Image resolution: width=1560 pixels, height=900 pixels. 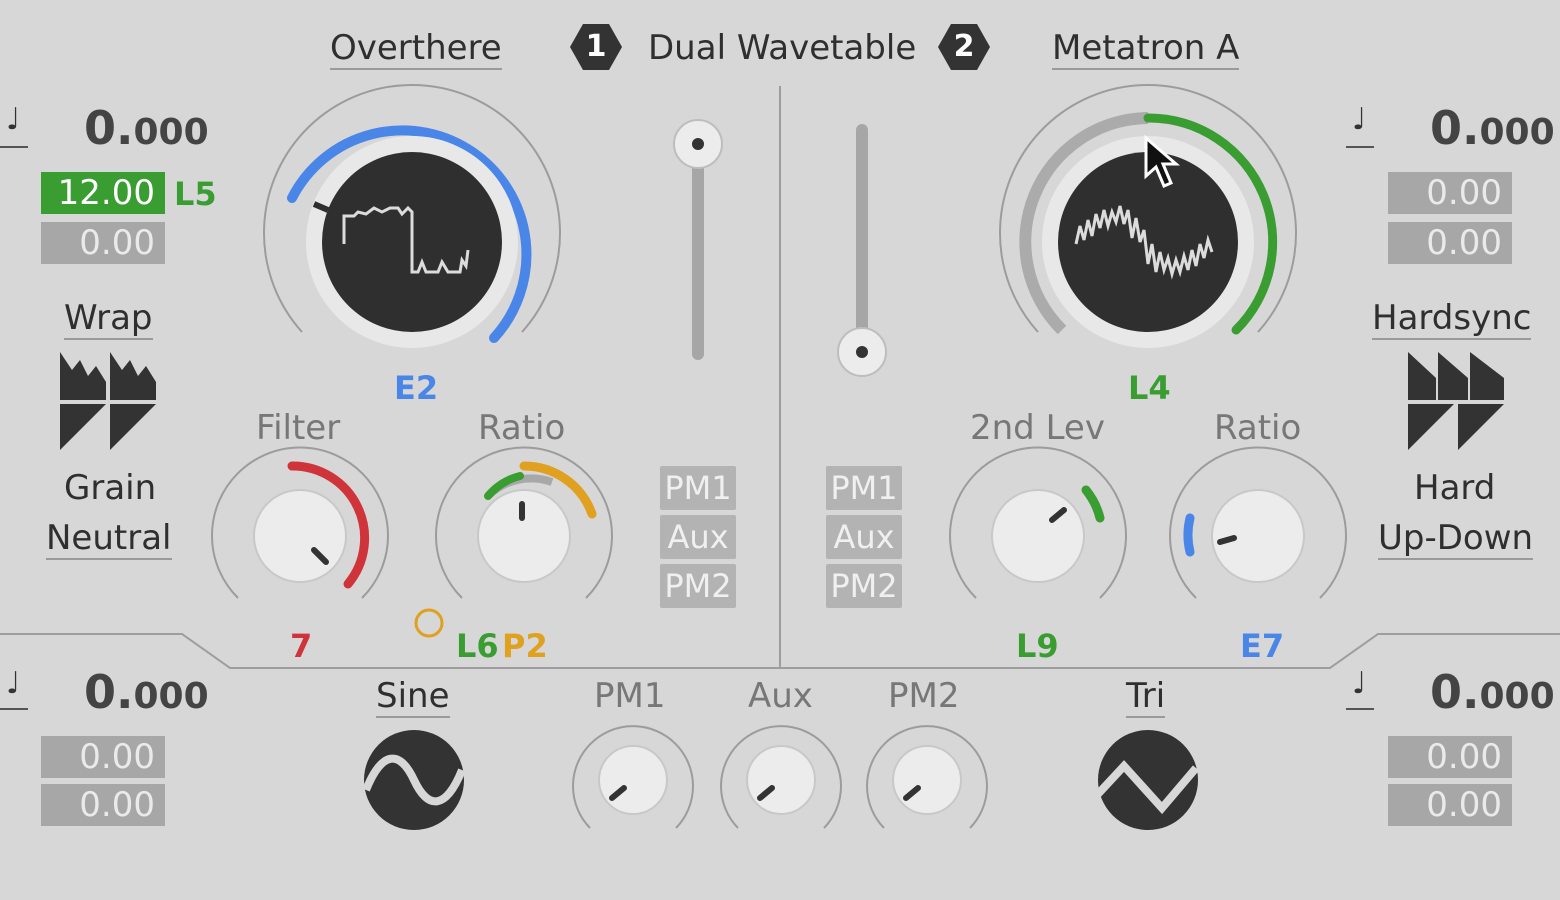 I want to click on hardsync-mode-icon, so click(x=1456, y=402).